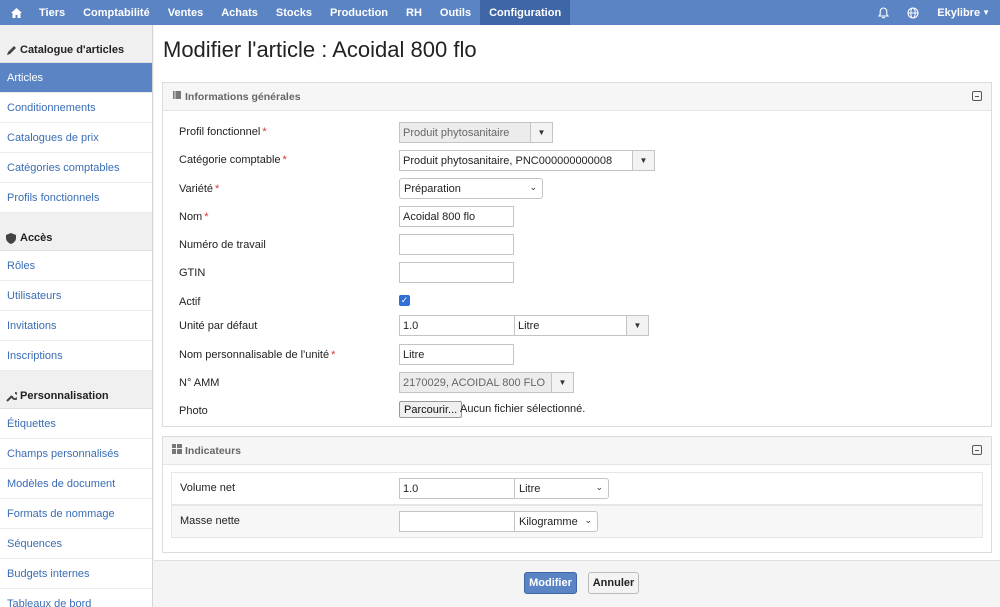 This screenshot has width=1000, height=607. I want to click on indicator-row: Volume net 1.0 Litre ⌄, so click(577, 488).